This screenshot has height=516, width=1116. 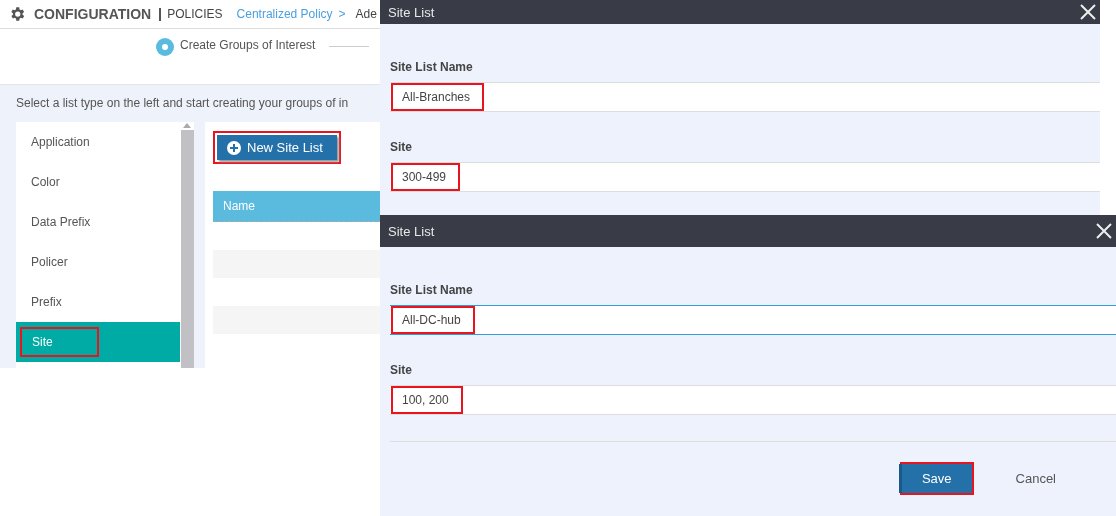 What do you see at coordinates (366, 14) in the screenshot?
I see `breadcrumb-current: Ade` at bounding box center [366, 14].